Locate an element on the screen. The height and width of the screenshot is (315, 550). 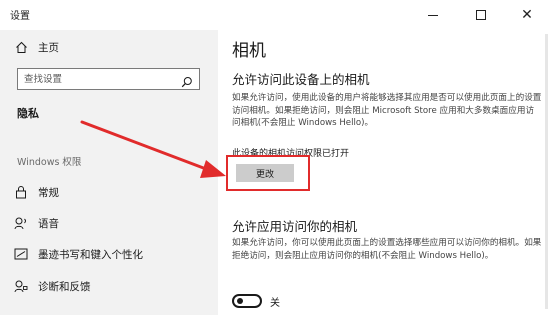
pen-icon is located at coordinates (21, 254).